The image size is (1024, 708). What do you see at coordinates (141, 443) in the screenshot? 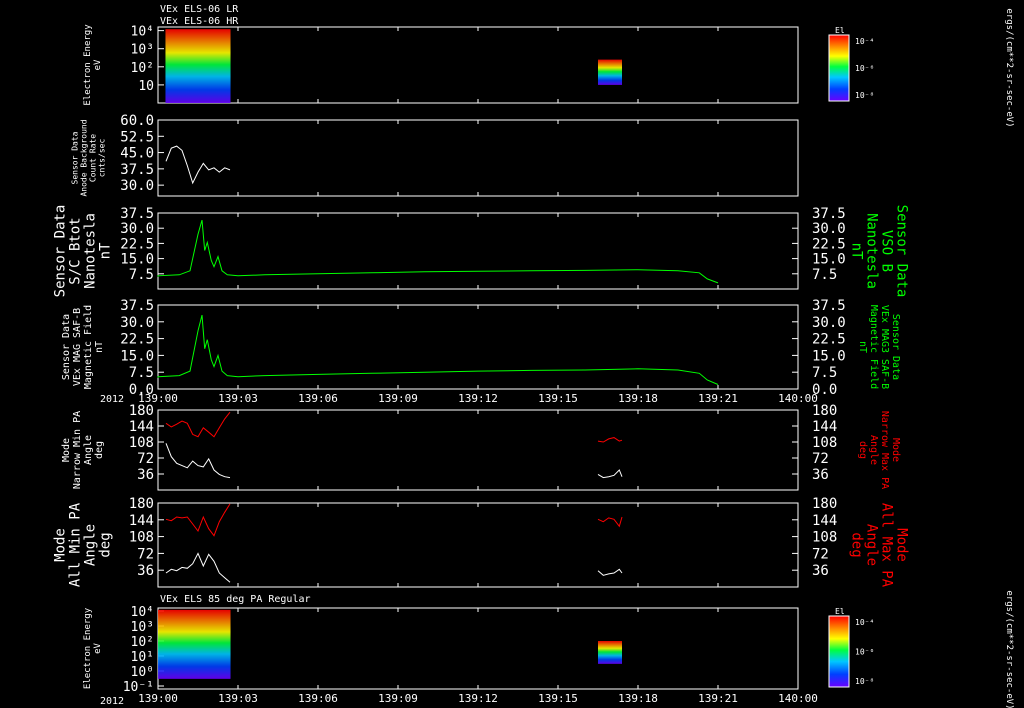
I see `panel-5-ytick-label-2: 108` at bounding box center [141, 443].